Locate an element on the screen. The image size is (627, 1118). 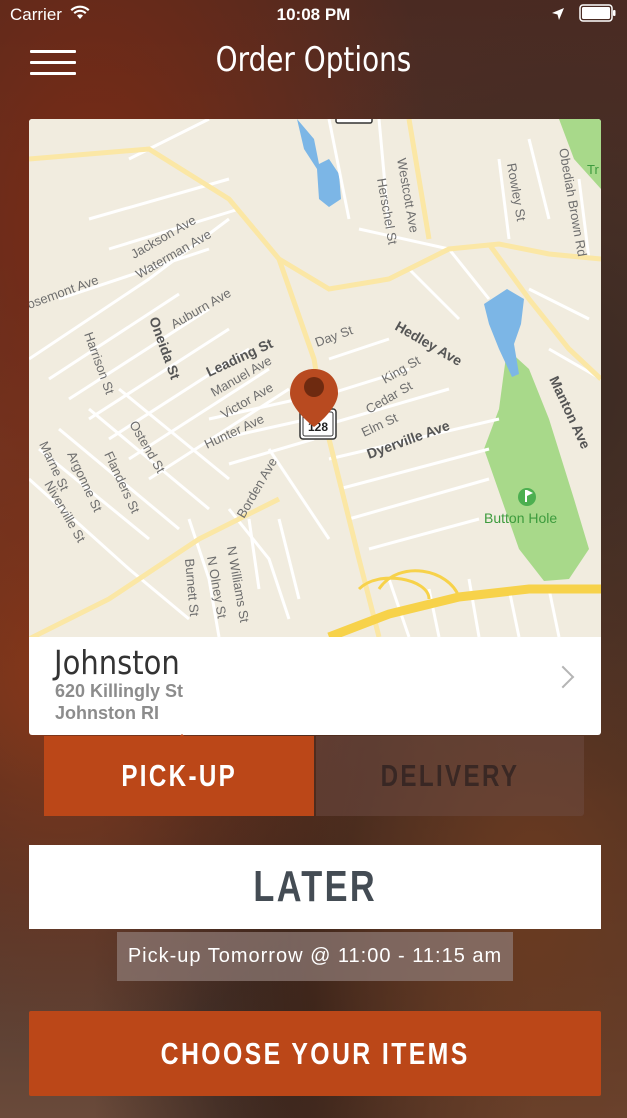
pickup-time-label: Pick-up Tomorrow @ 11:00 - 11:15 am is located at coordinates (315, 956).